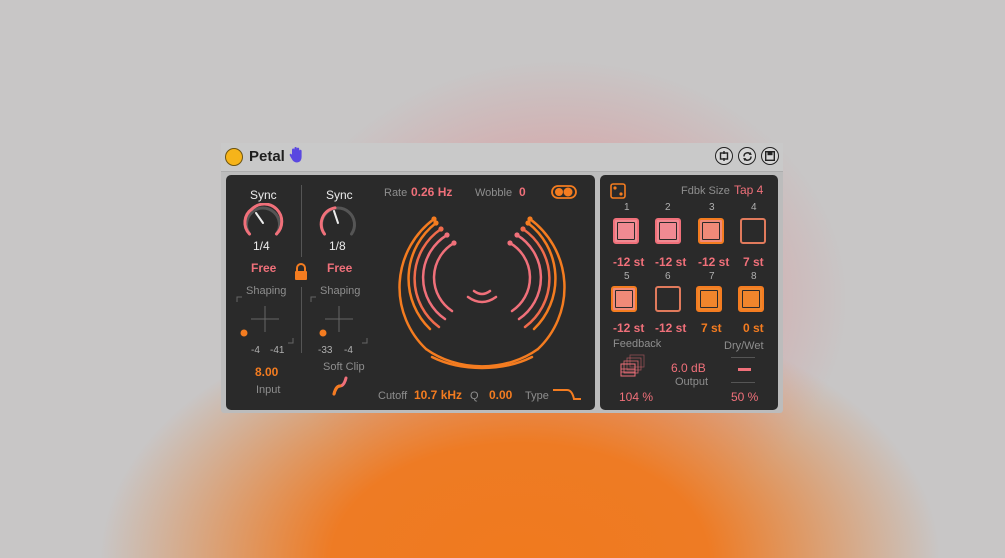 Image resolution: width=1005 pixels, height=558 pixels. What do you see at coordinates (340, 386) in the screenshot?
I see `softclip-toggle` at bounding box center [340, 386].